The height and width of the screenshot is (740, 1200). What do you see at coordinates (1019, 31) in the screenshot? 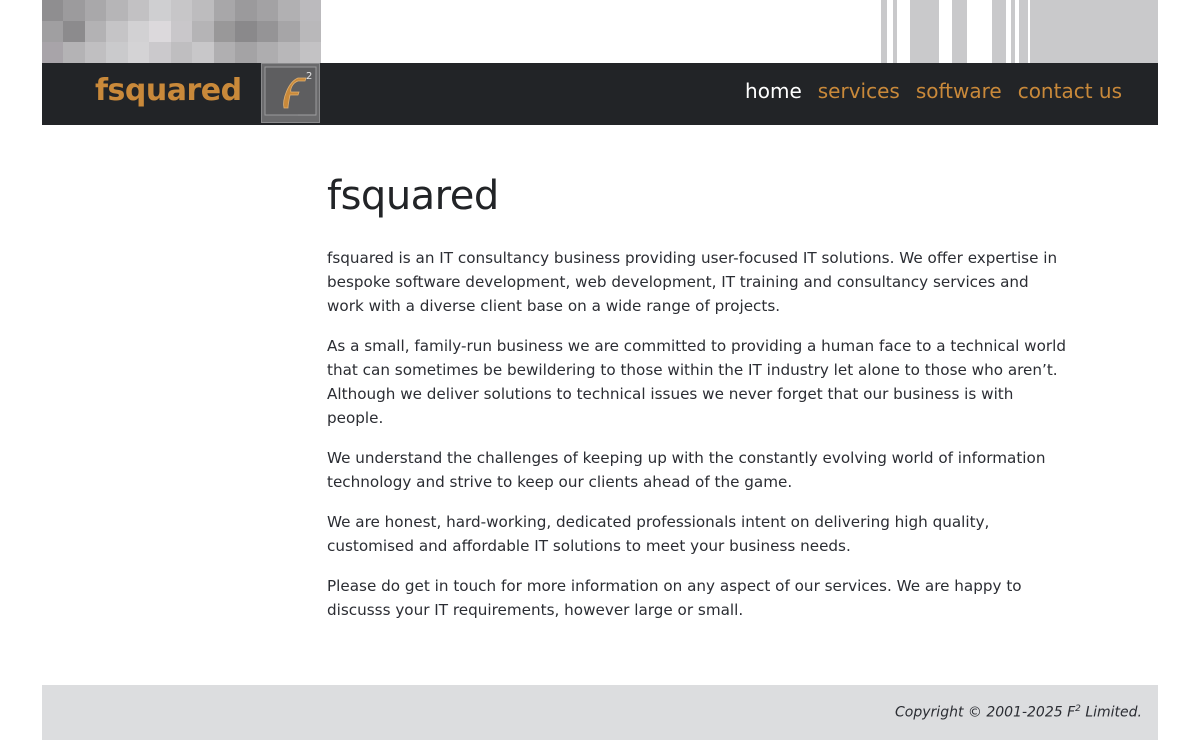
I see `stripe-decoration` at bounding box center [1019, 31].